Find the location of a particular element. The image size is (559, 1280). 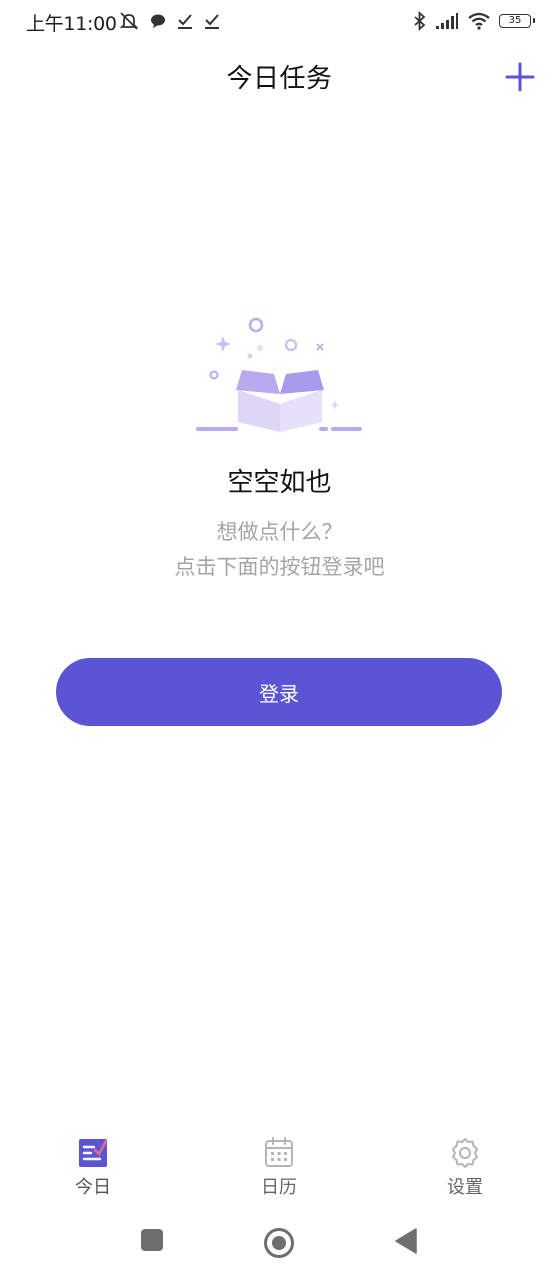

battery-icon: 35 is located at coordinates (517, 21).